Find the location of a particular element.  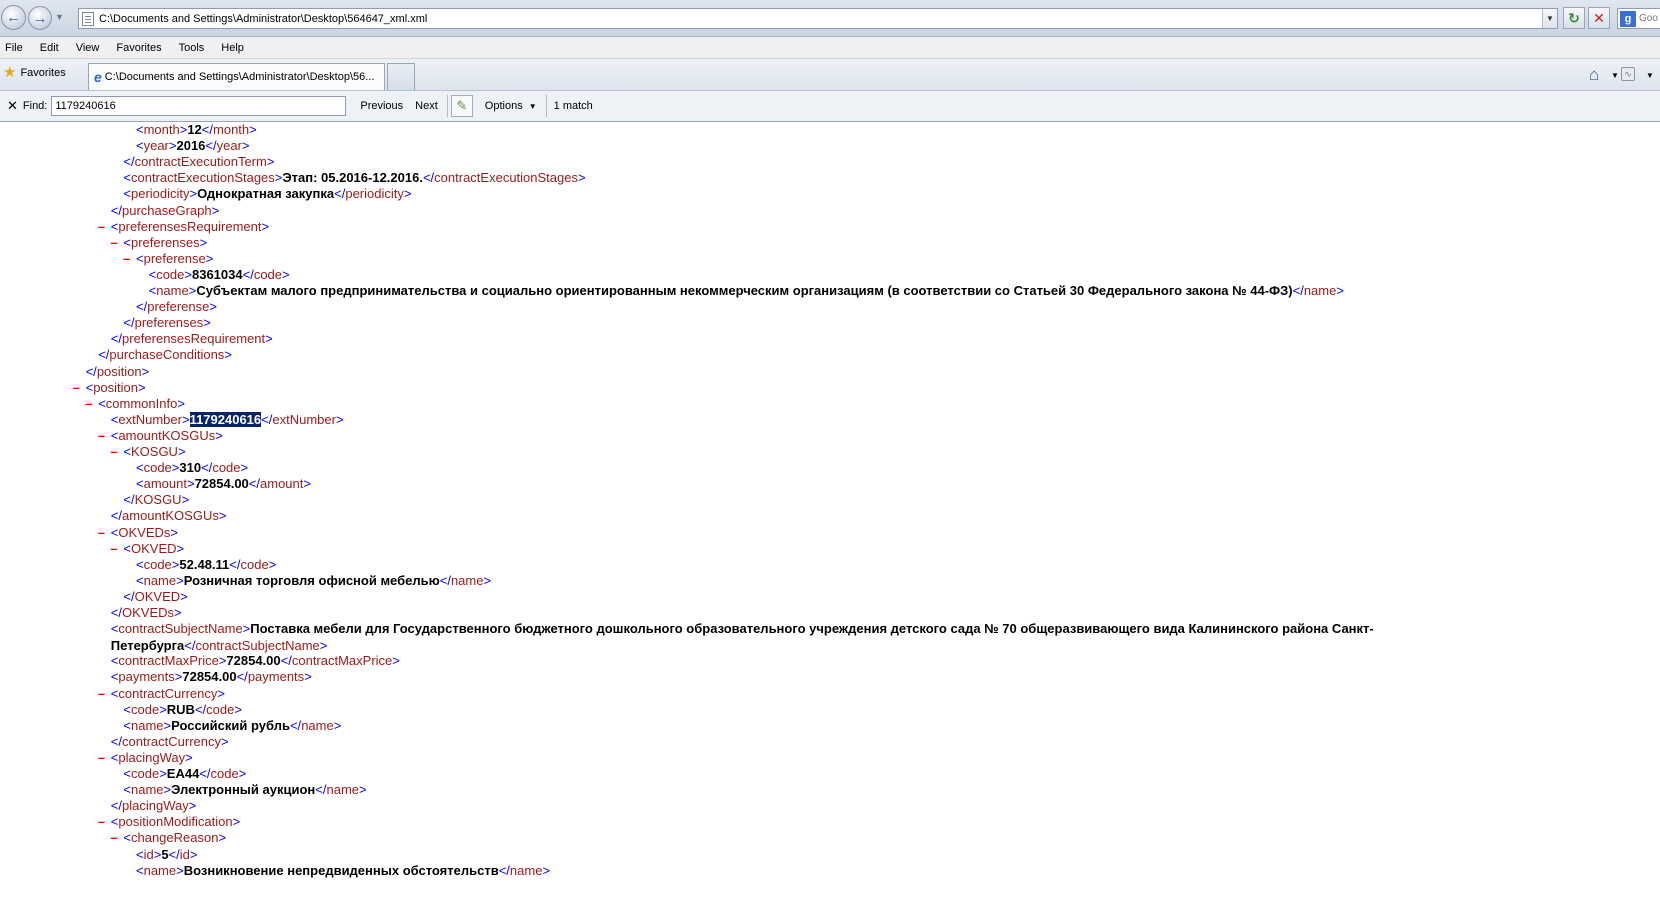

xml-line: <OKVED> is located at coordinates (153, 548).